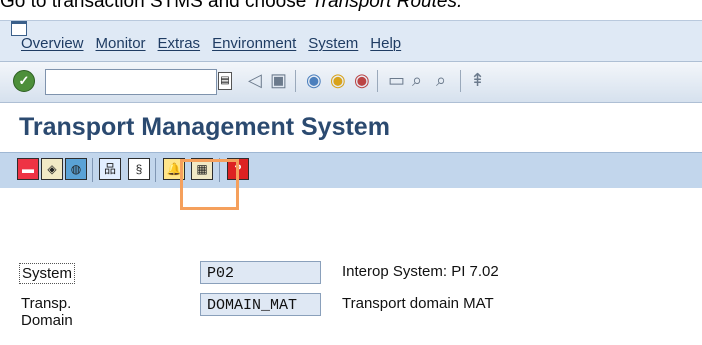 The image size is (702, 345). Describe the element at coordinates (351, 82) in the screenshot. I see `standard-toolbar: ✓ ▤ ◁ ▣ ◉ ◉ ◉ ▭ ⌕ ⌕ ⇞` at that location.